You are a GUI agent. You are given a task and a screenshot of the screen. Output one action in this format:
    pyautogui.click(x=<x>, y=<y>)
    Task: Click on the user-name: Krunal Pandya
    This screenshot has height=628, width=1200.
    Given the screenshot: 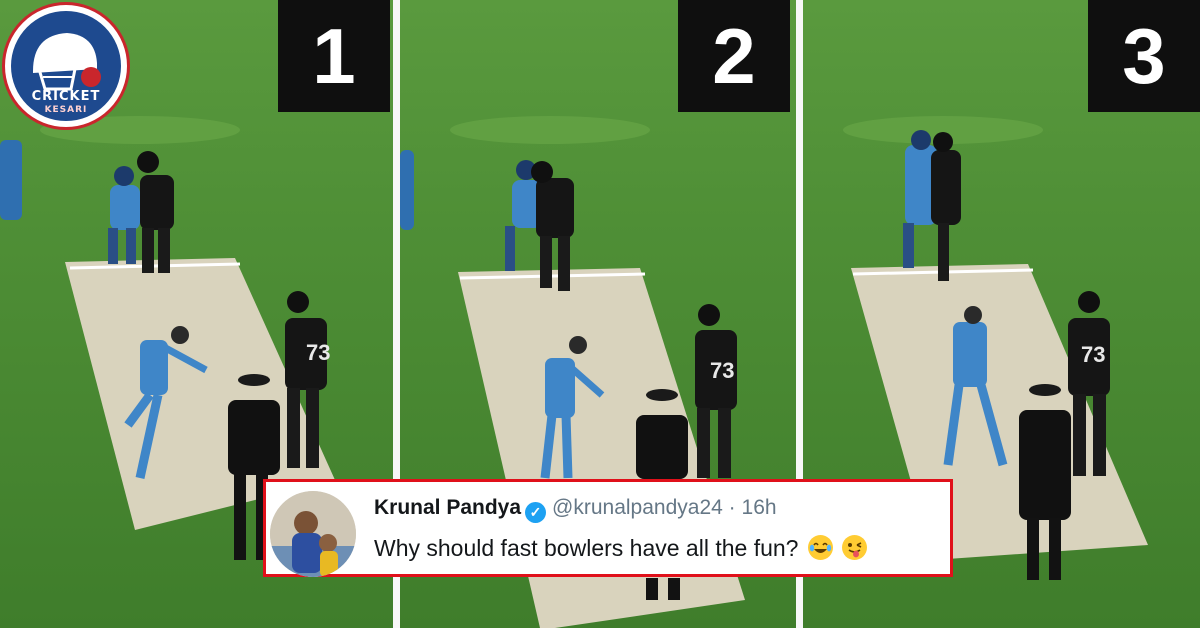 What is the action you would take?
    pyautogui.click(x=447, y=507)
    